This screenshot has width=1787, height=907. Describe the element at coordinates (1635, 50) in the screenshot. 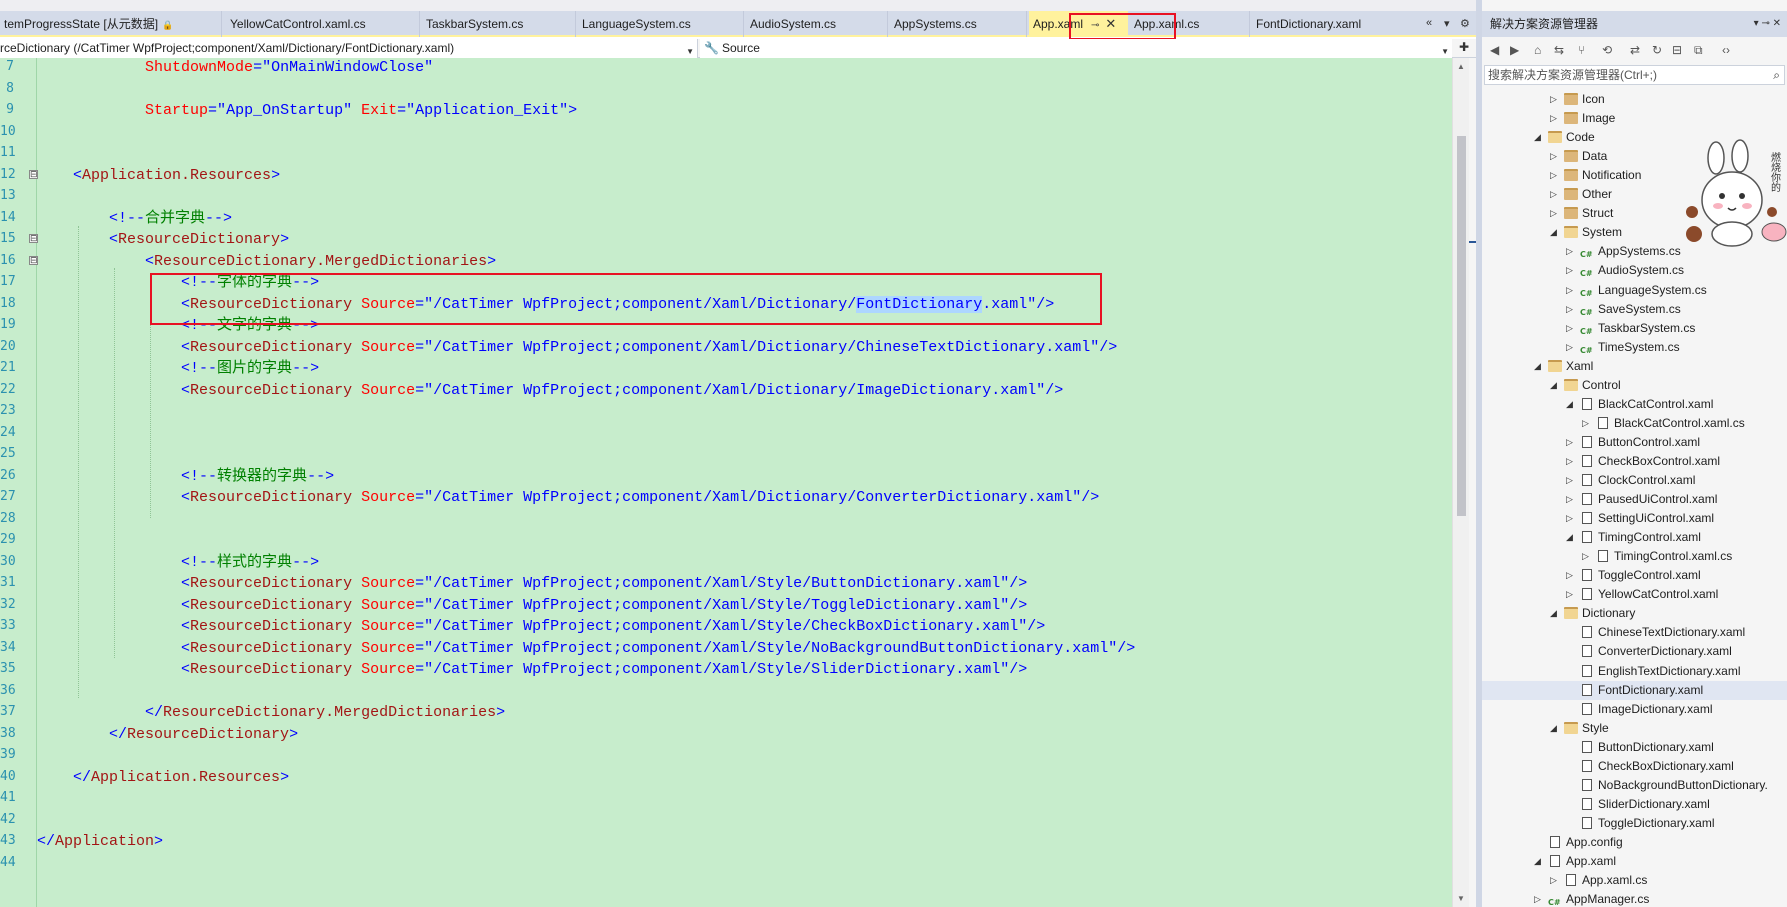

I see `sync-icon: ⇄` at that location.